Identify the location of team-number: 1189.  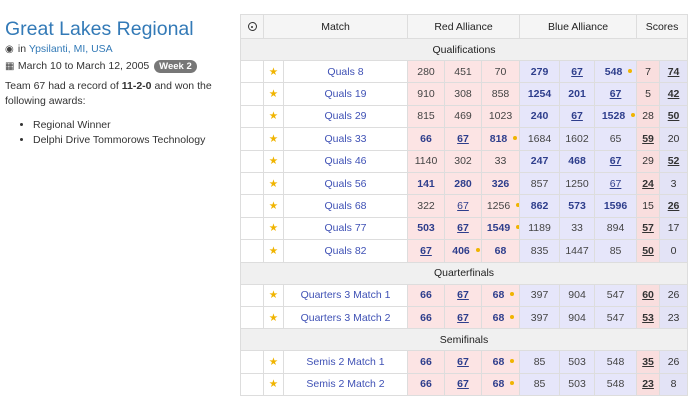
(539, 228).